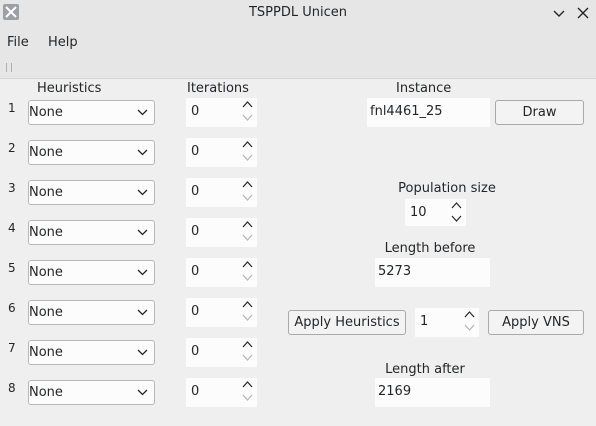 The width and height of the screenshot is (596, 426). I want to click on row-number: 3, so click(12, 188).